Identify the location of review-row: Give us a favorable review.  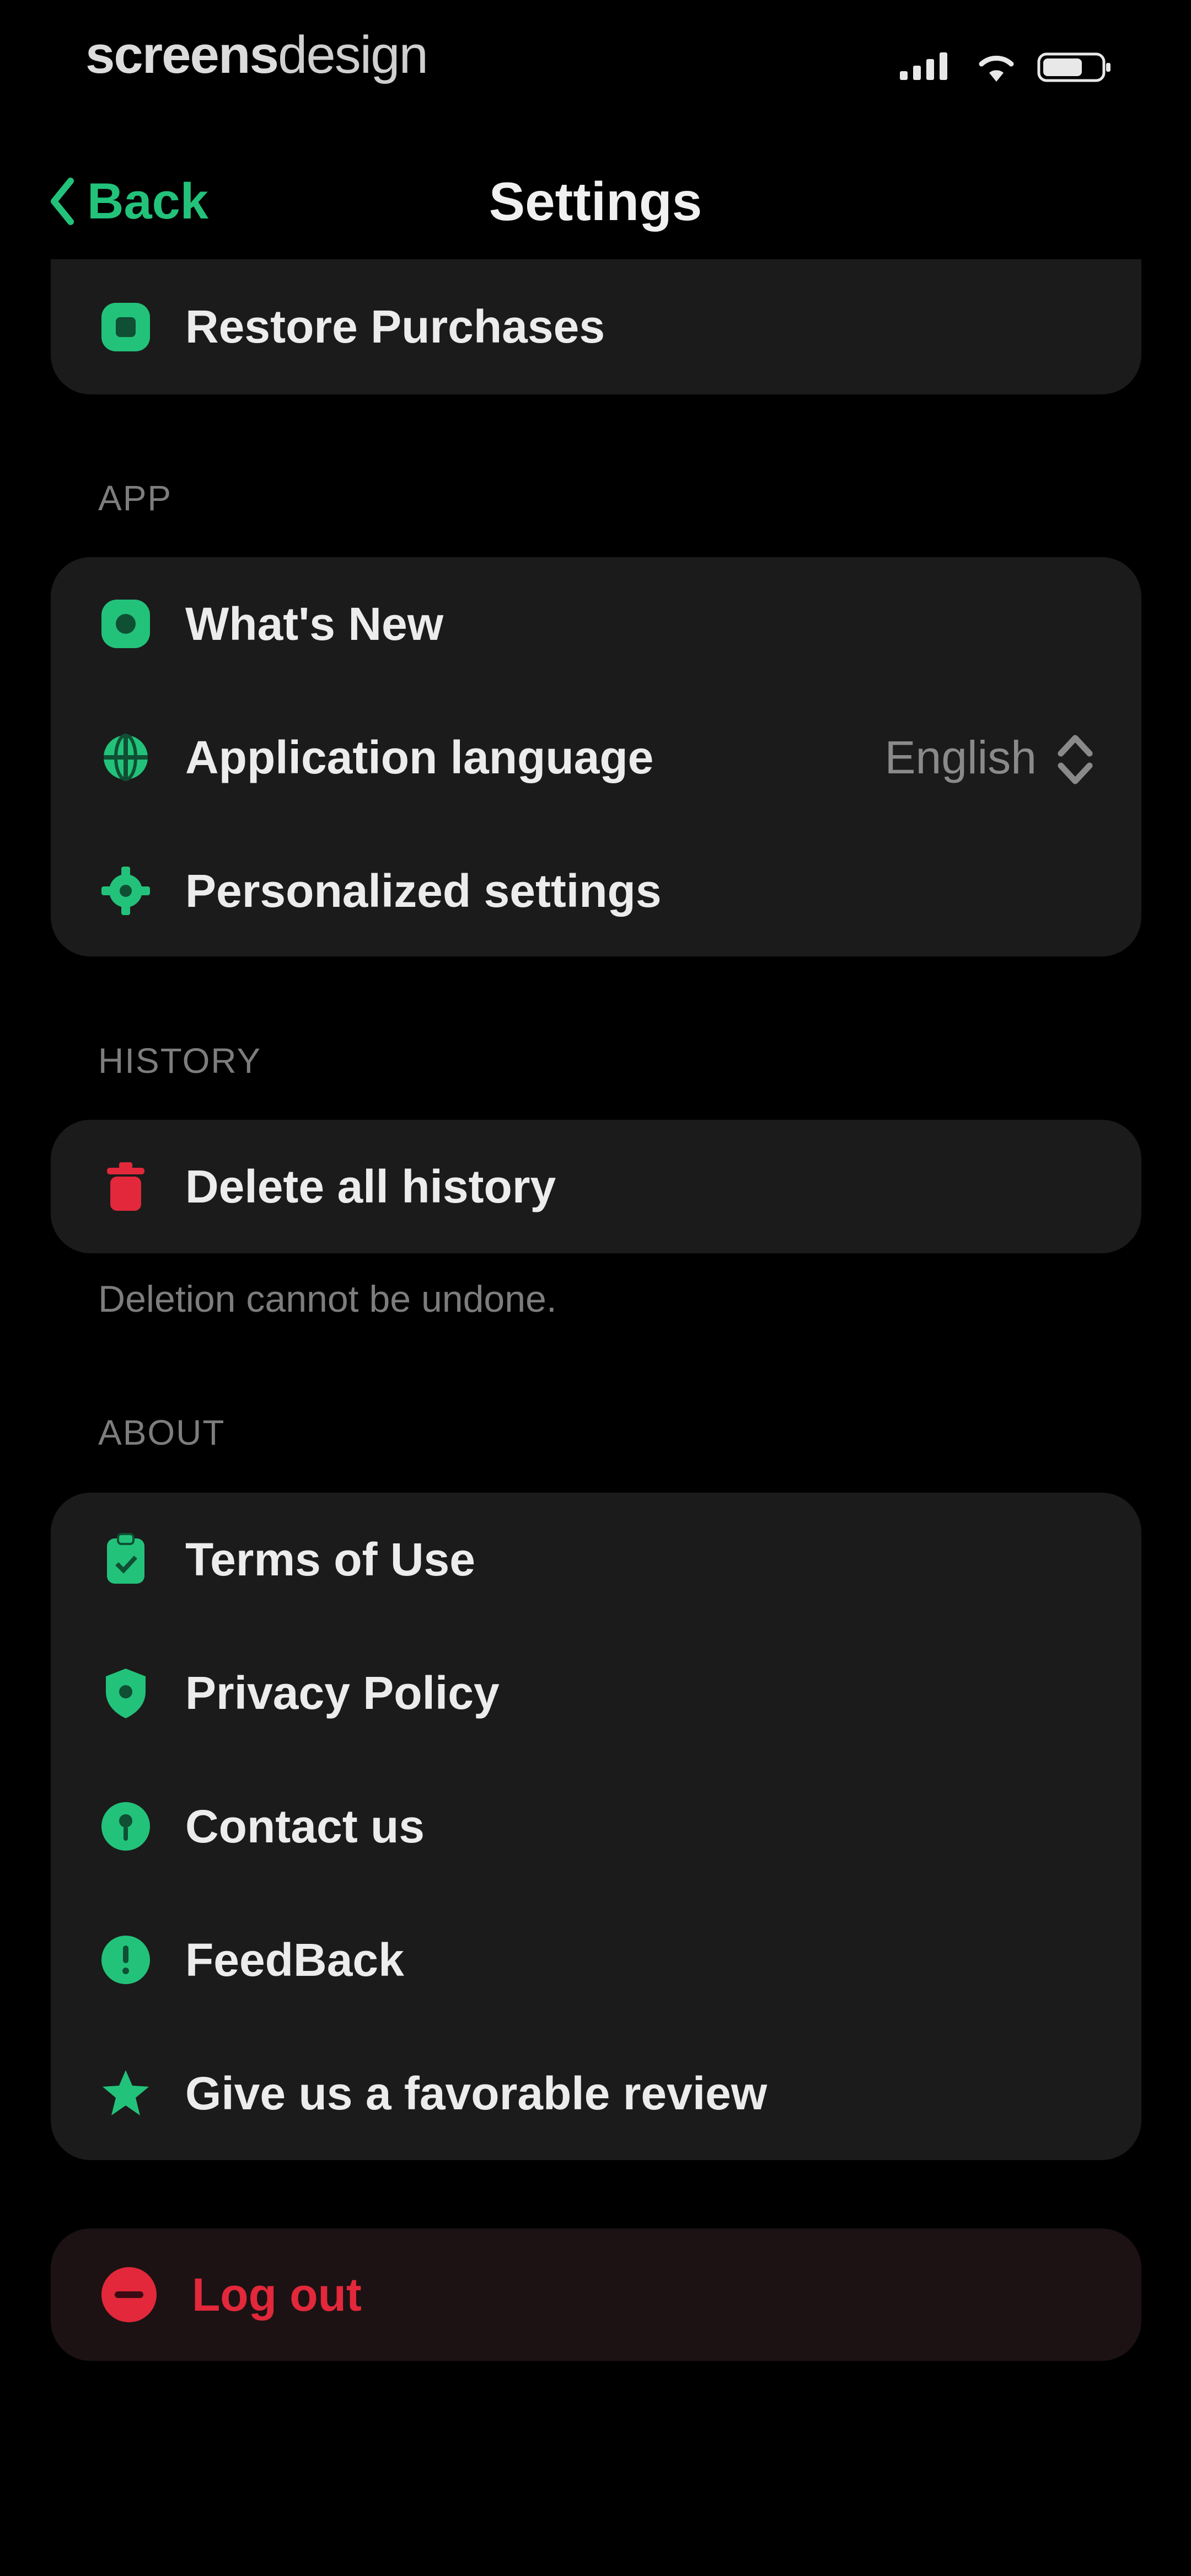
(596, 2093).